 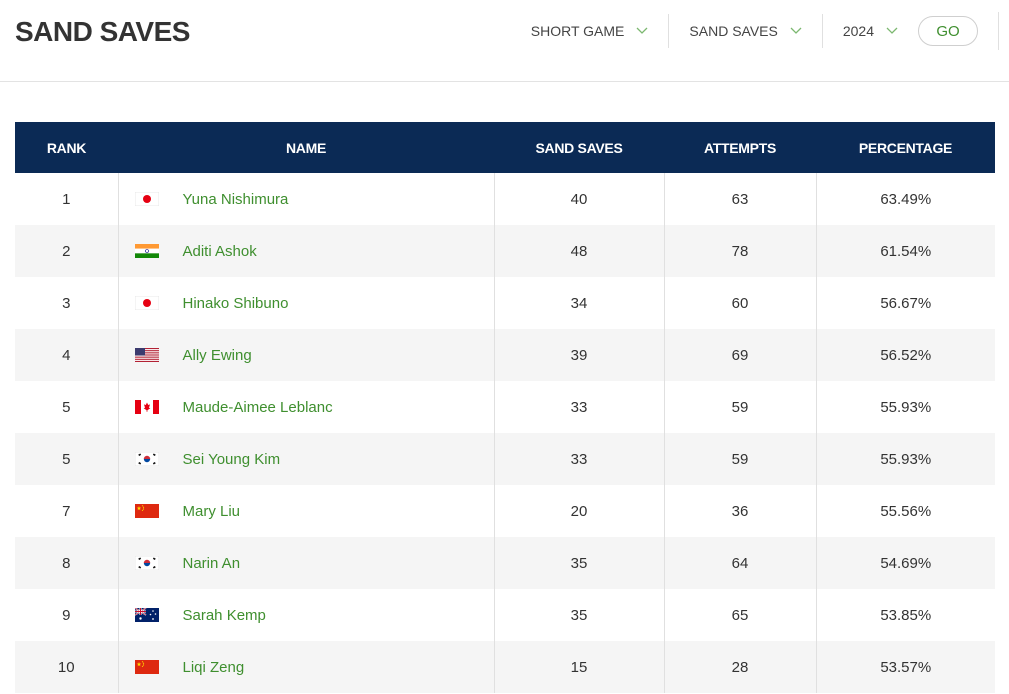 What do you see at coordinates (733, 31) in the screenshot?
I see `stat-filter-label: SAND SAVES` at bounding box center [733, 31].